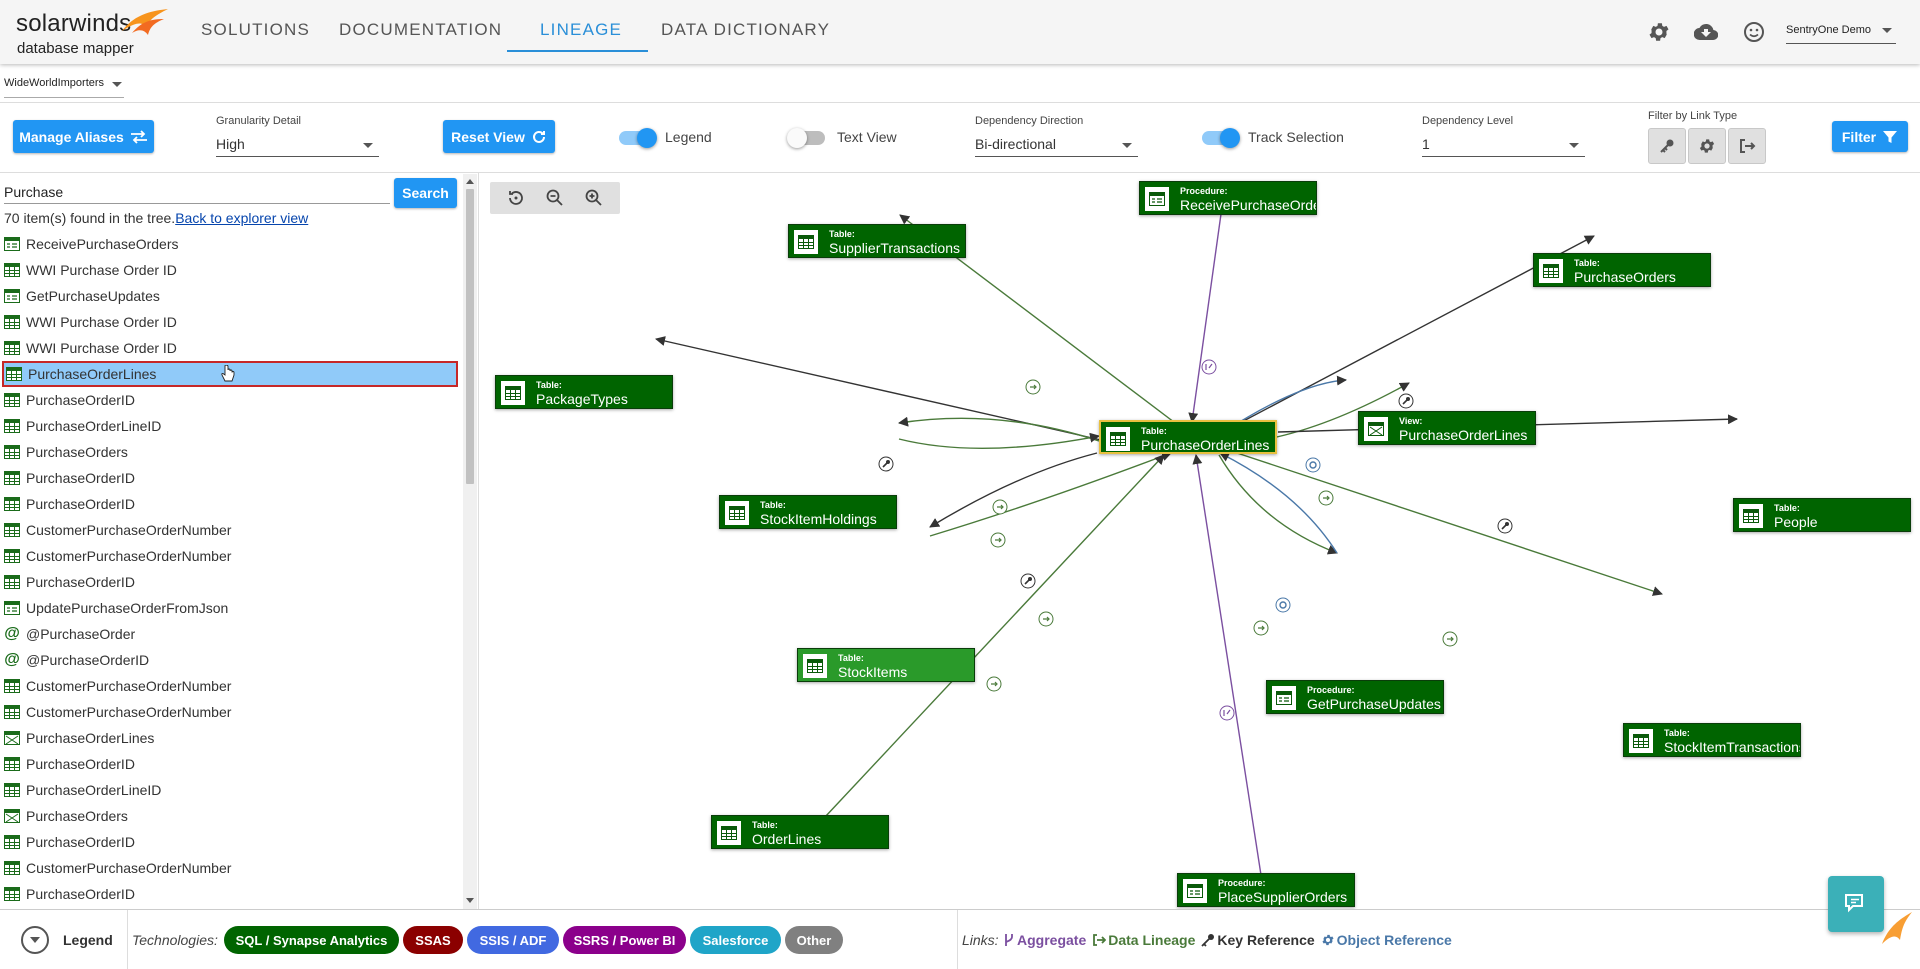  I want to click on lineage-node: Table: SupplierTransactions, so click(877, 241).